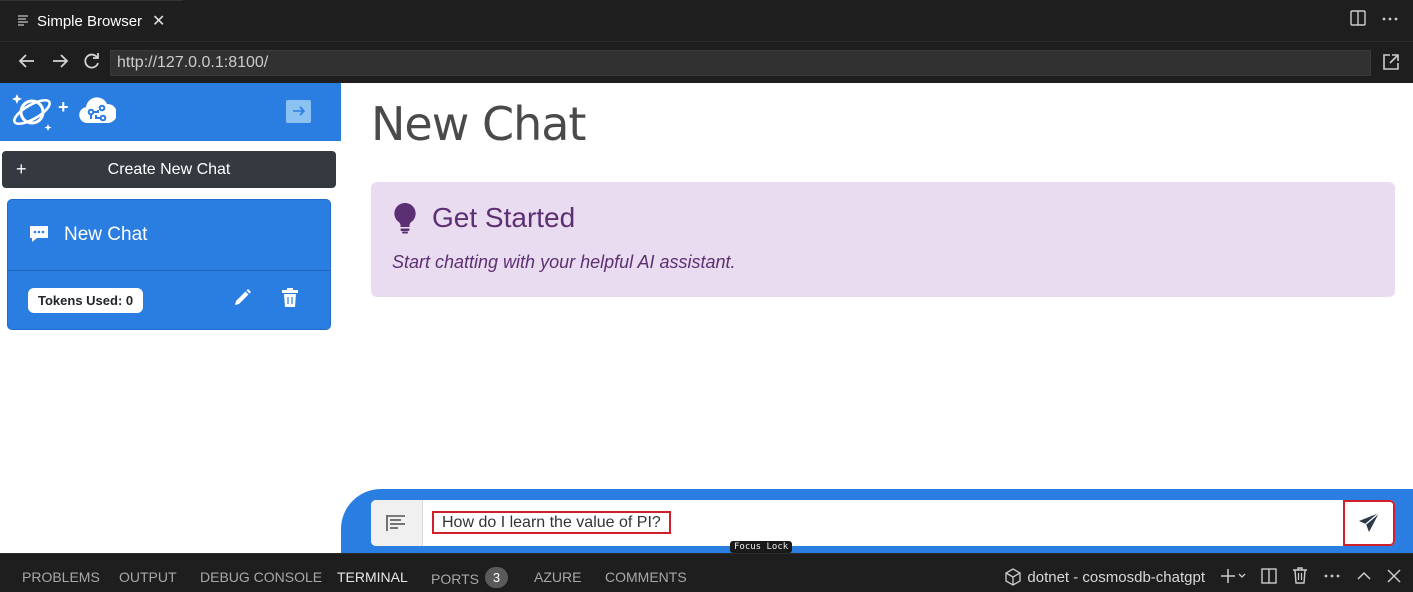 The image size is (1413, 592). I want to click on forward-arrow-icon, so click(60, 62).